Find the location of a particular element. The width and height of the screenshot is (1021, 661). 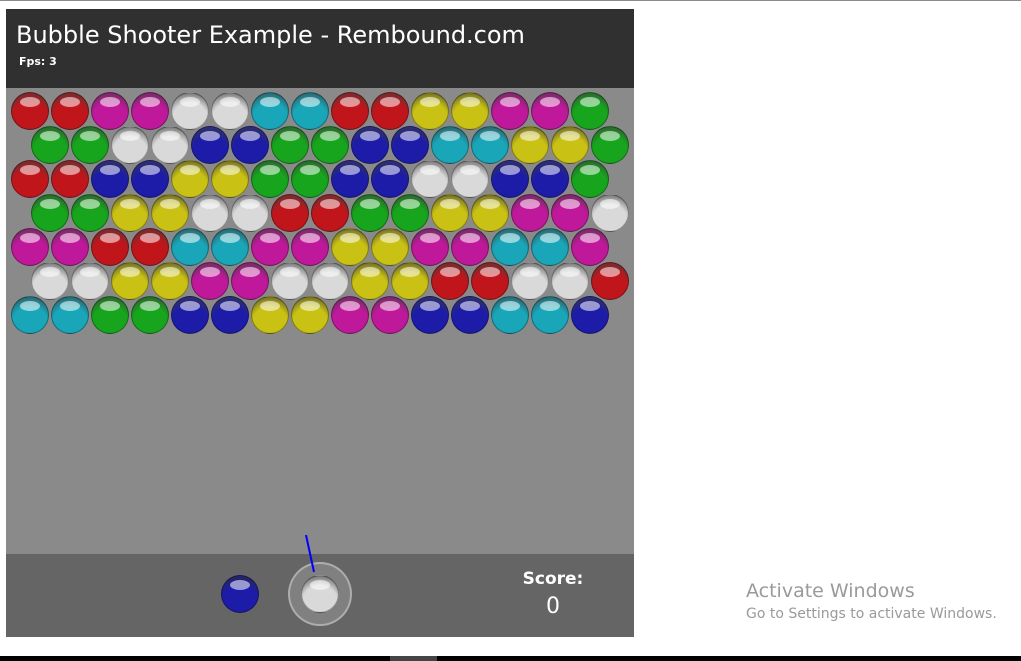

score-value: 0 is located at coordinates (553, 606).